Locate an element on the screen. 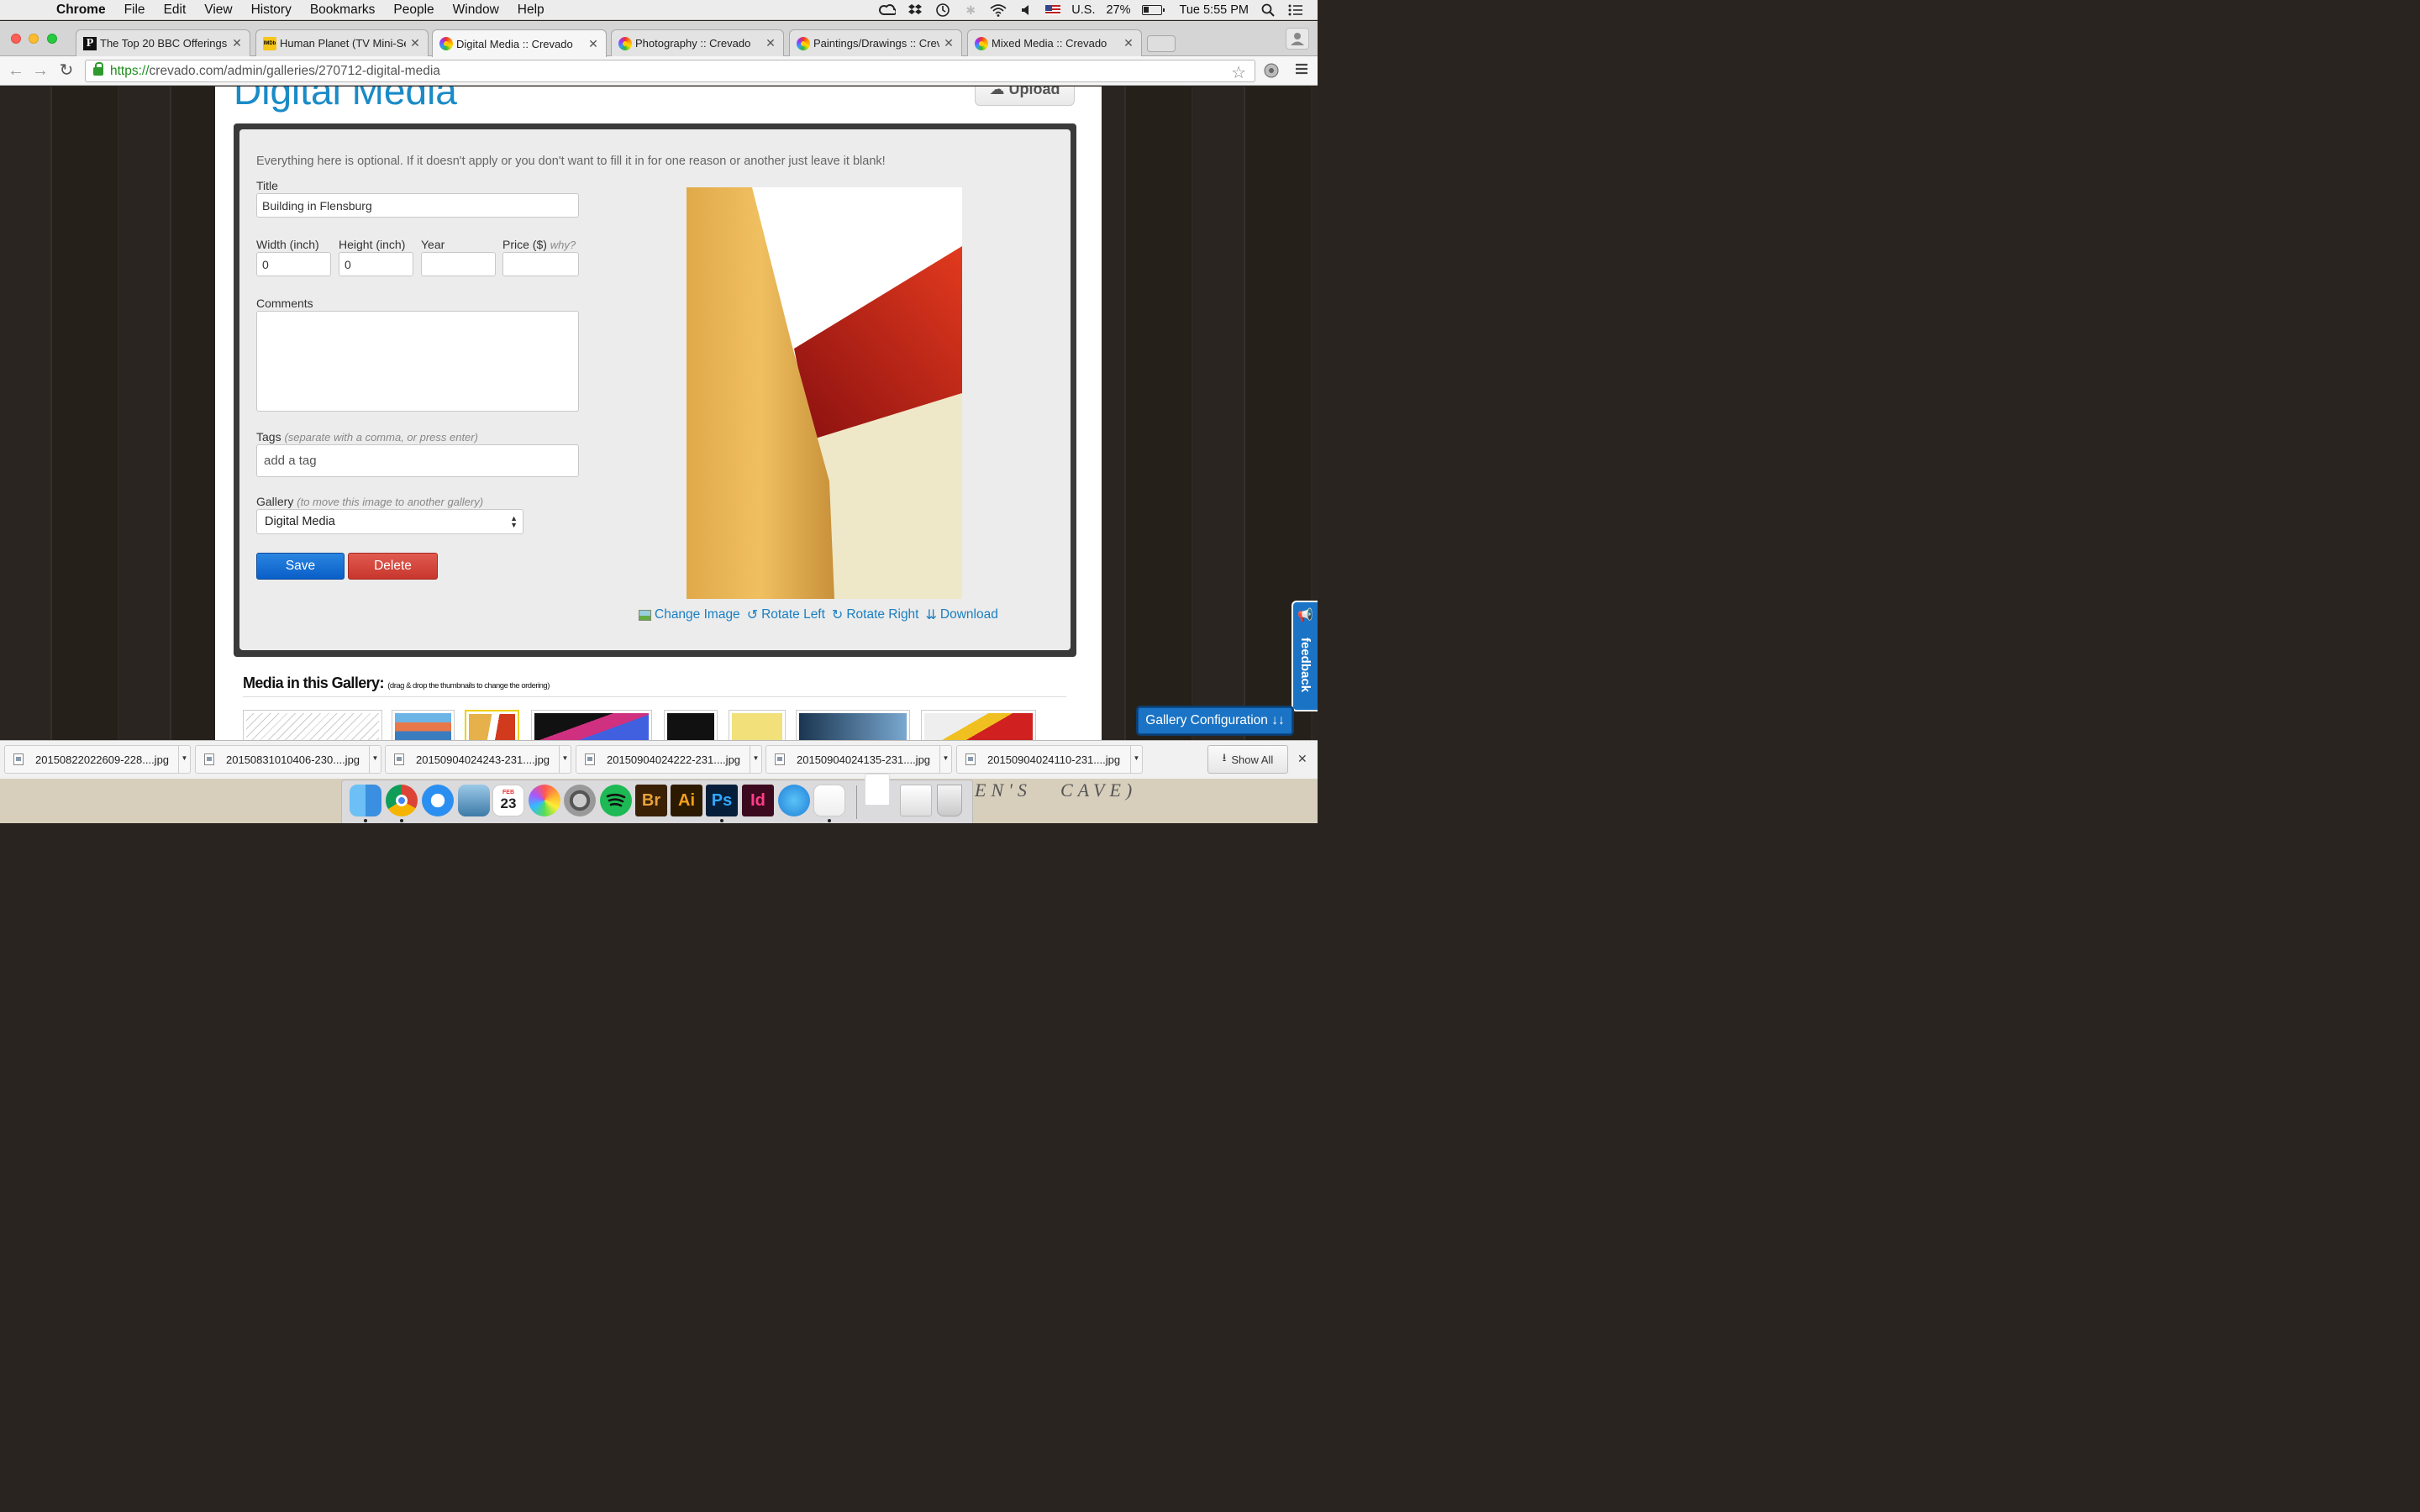 This screenshot has width=2420, height=1512. tab-bbc-offerings: P The Top 20 BBC Offerings ✕ is located at coordinates (163, 42).